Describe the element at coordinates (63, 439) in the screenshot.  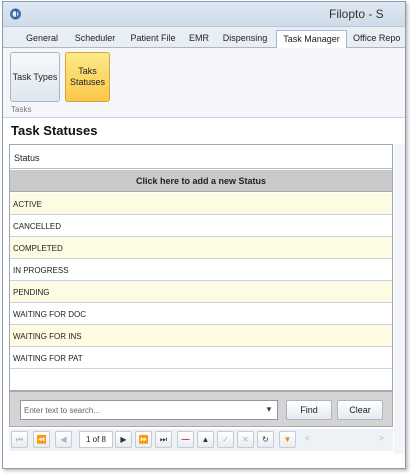
I see `previous-record-icon: ◀` at that location.